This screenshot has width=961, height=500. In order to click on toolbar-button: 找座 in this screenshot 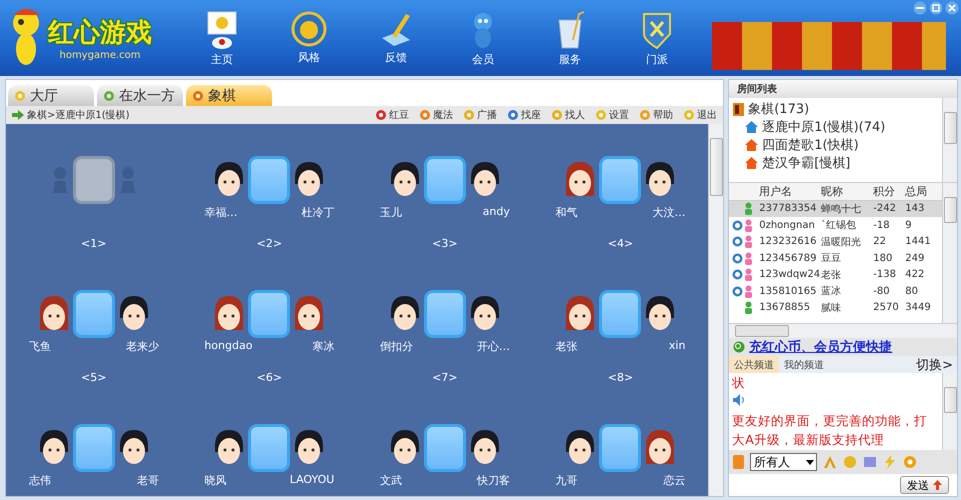, I will do `click(524, 115)`.